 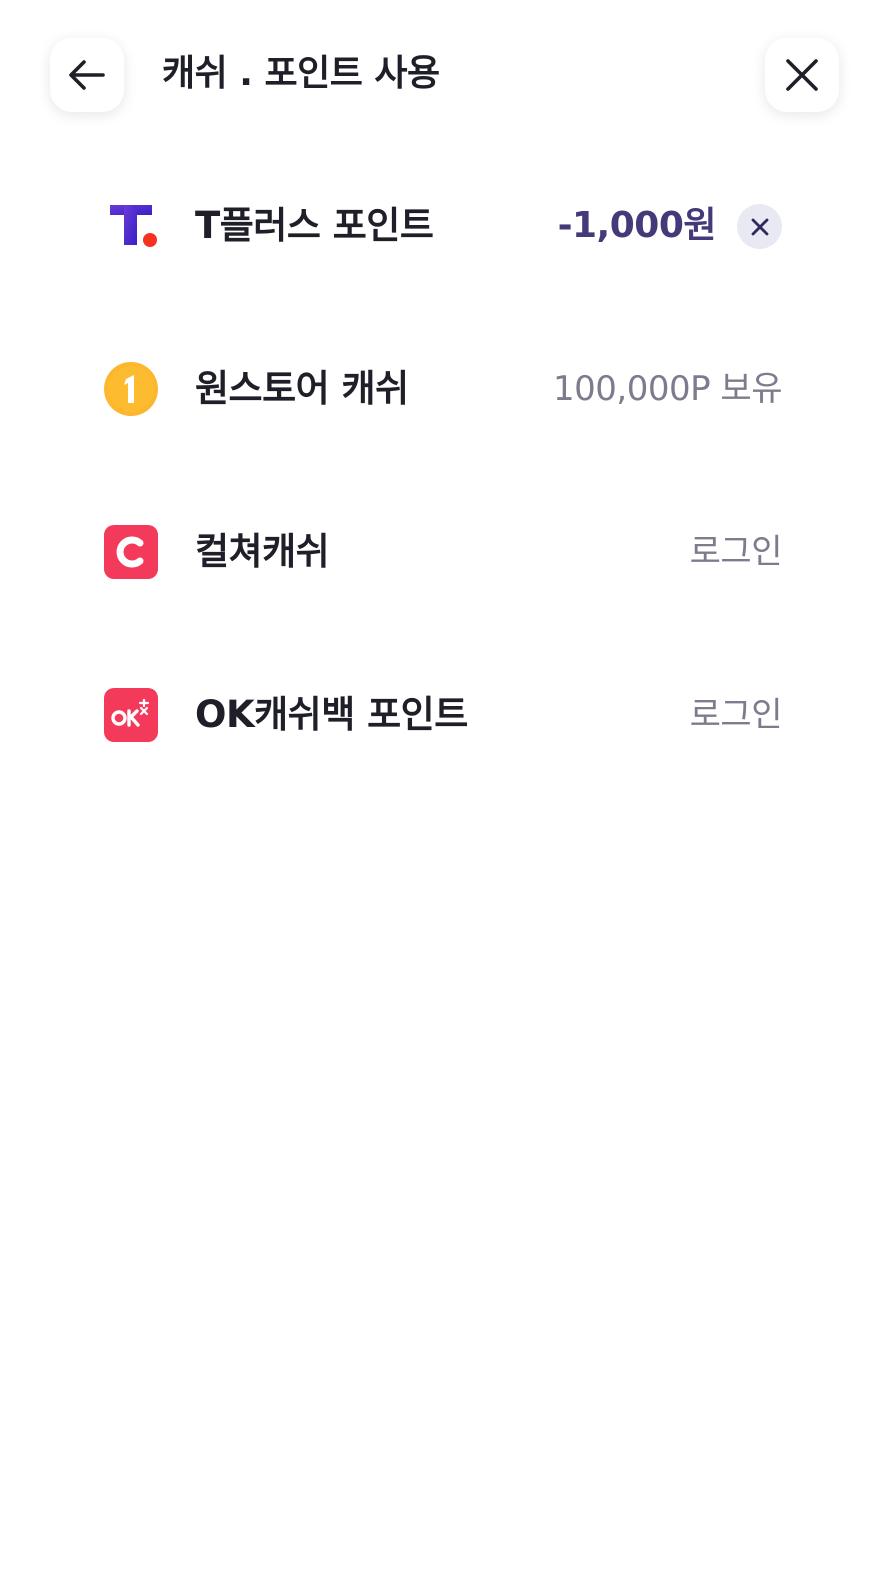 What do you see at coordinates (331, 714) in the screenshot?
I see `item-name: OK캐쉬백 포인트` at bounding box center [331, 714].